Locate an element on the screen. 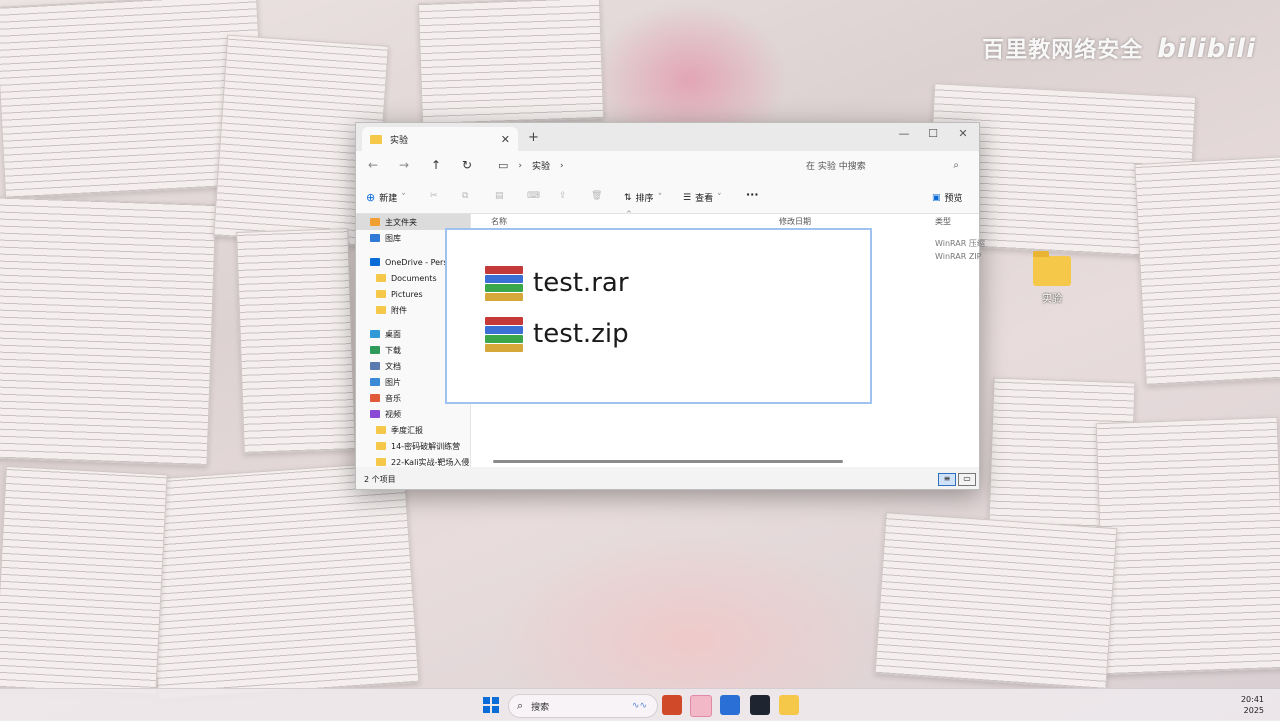 The image size is (1280, 721). close-window-button: ✕ is located at coordinates (963, 133).